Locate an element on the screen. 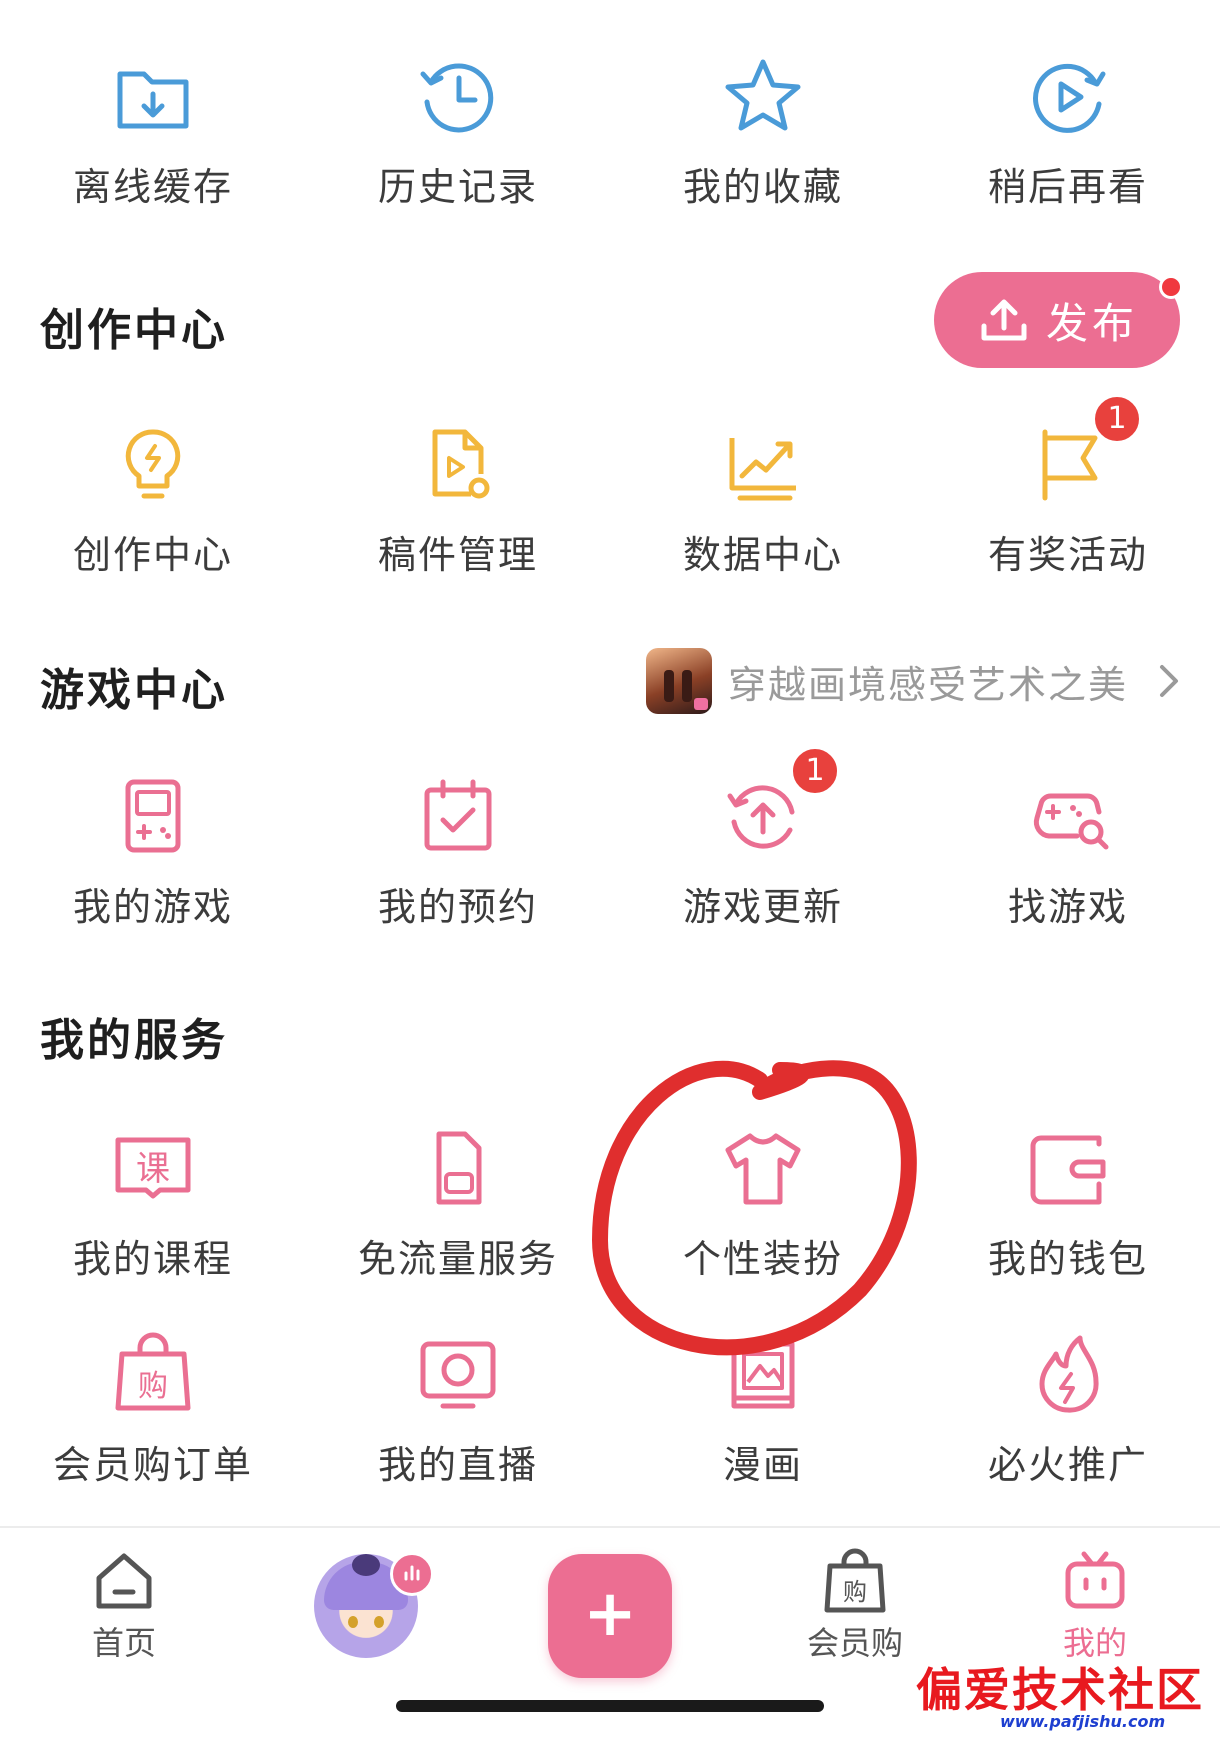  calendar-check-icon is located at coordinates (458, 815).